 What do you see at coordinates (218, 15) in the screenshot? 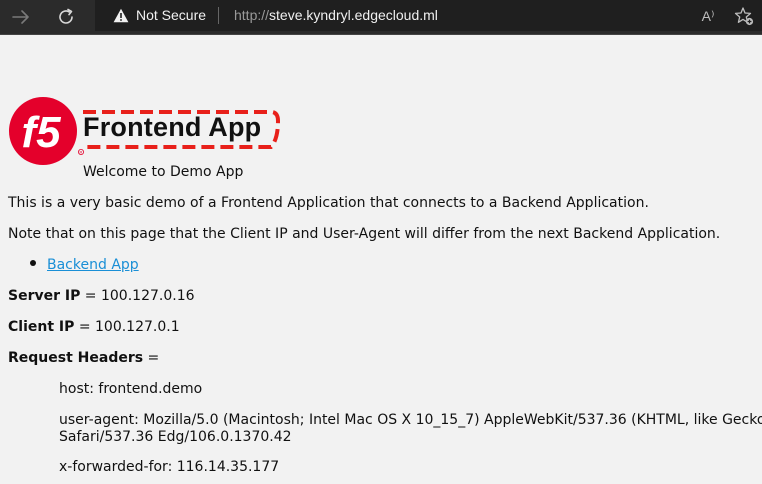
I see `address-divider` at bounding box center [218, 15].